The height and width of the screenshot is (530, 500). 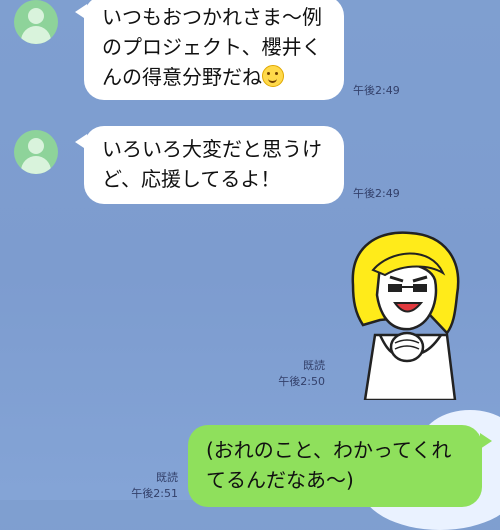 What do you see at coordinates (154, 493) in the screenshot?
I see `message-timestamp: 午後2:51` at bounding box center [154, 493].